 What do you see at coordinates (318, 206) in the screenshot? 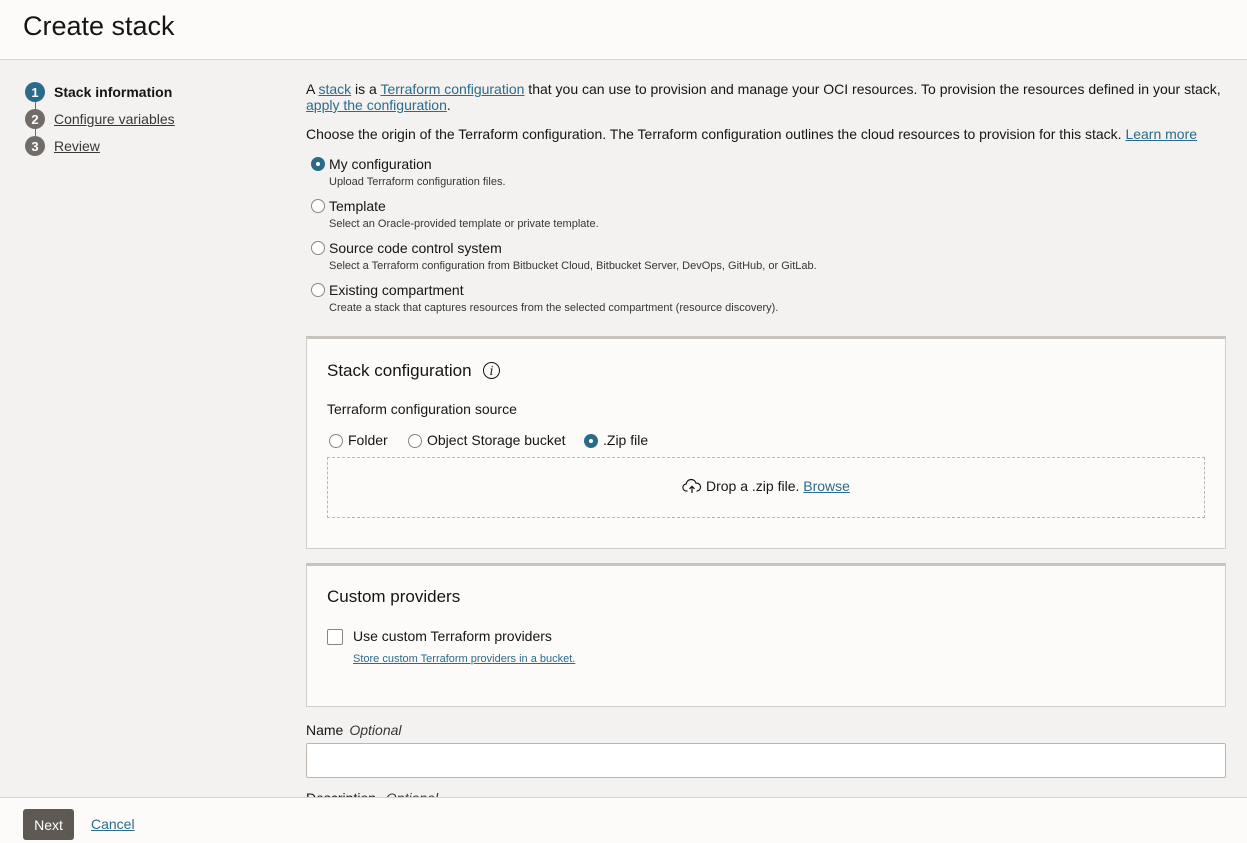
I see `radio-template` at bounding box center [318, 206].